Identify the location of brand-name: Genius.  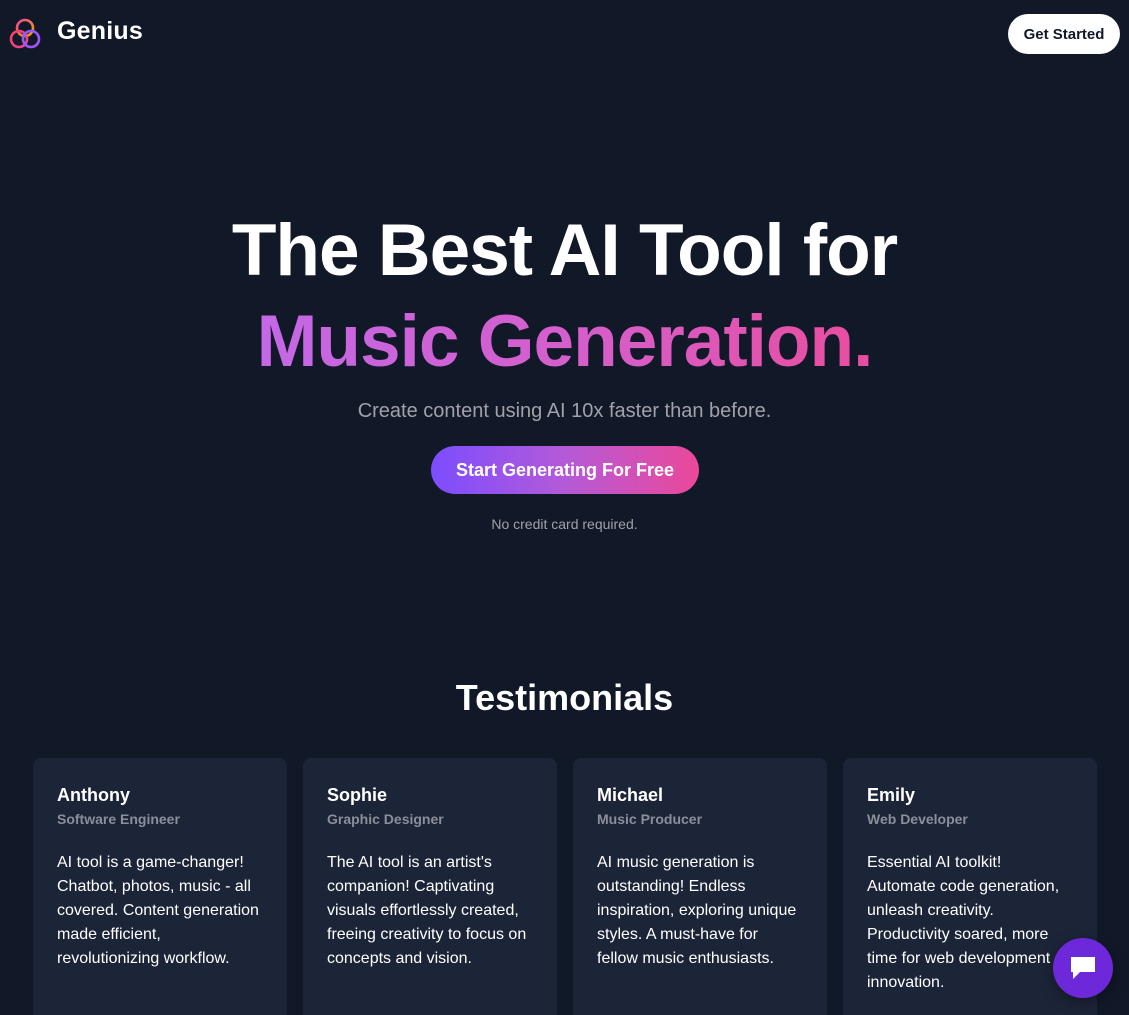
(100, 31).